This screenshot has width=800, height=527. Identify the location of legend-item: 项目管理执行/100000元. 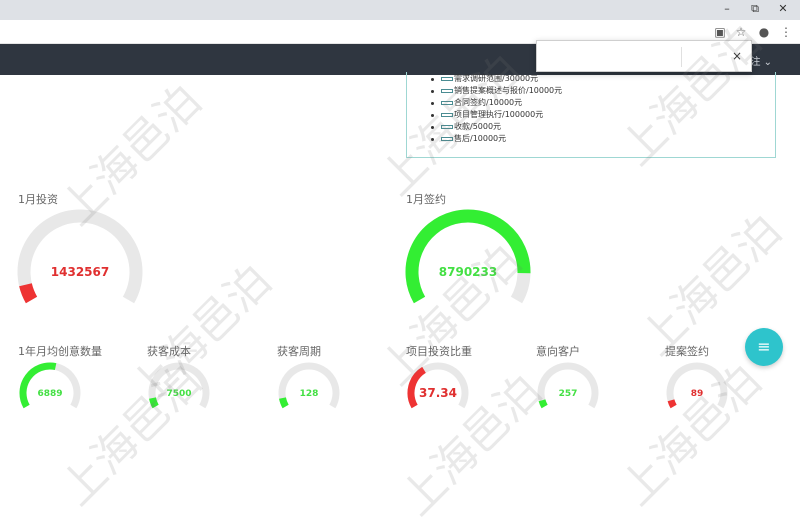
(496, 115).